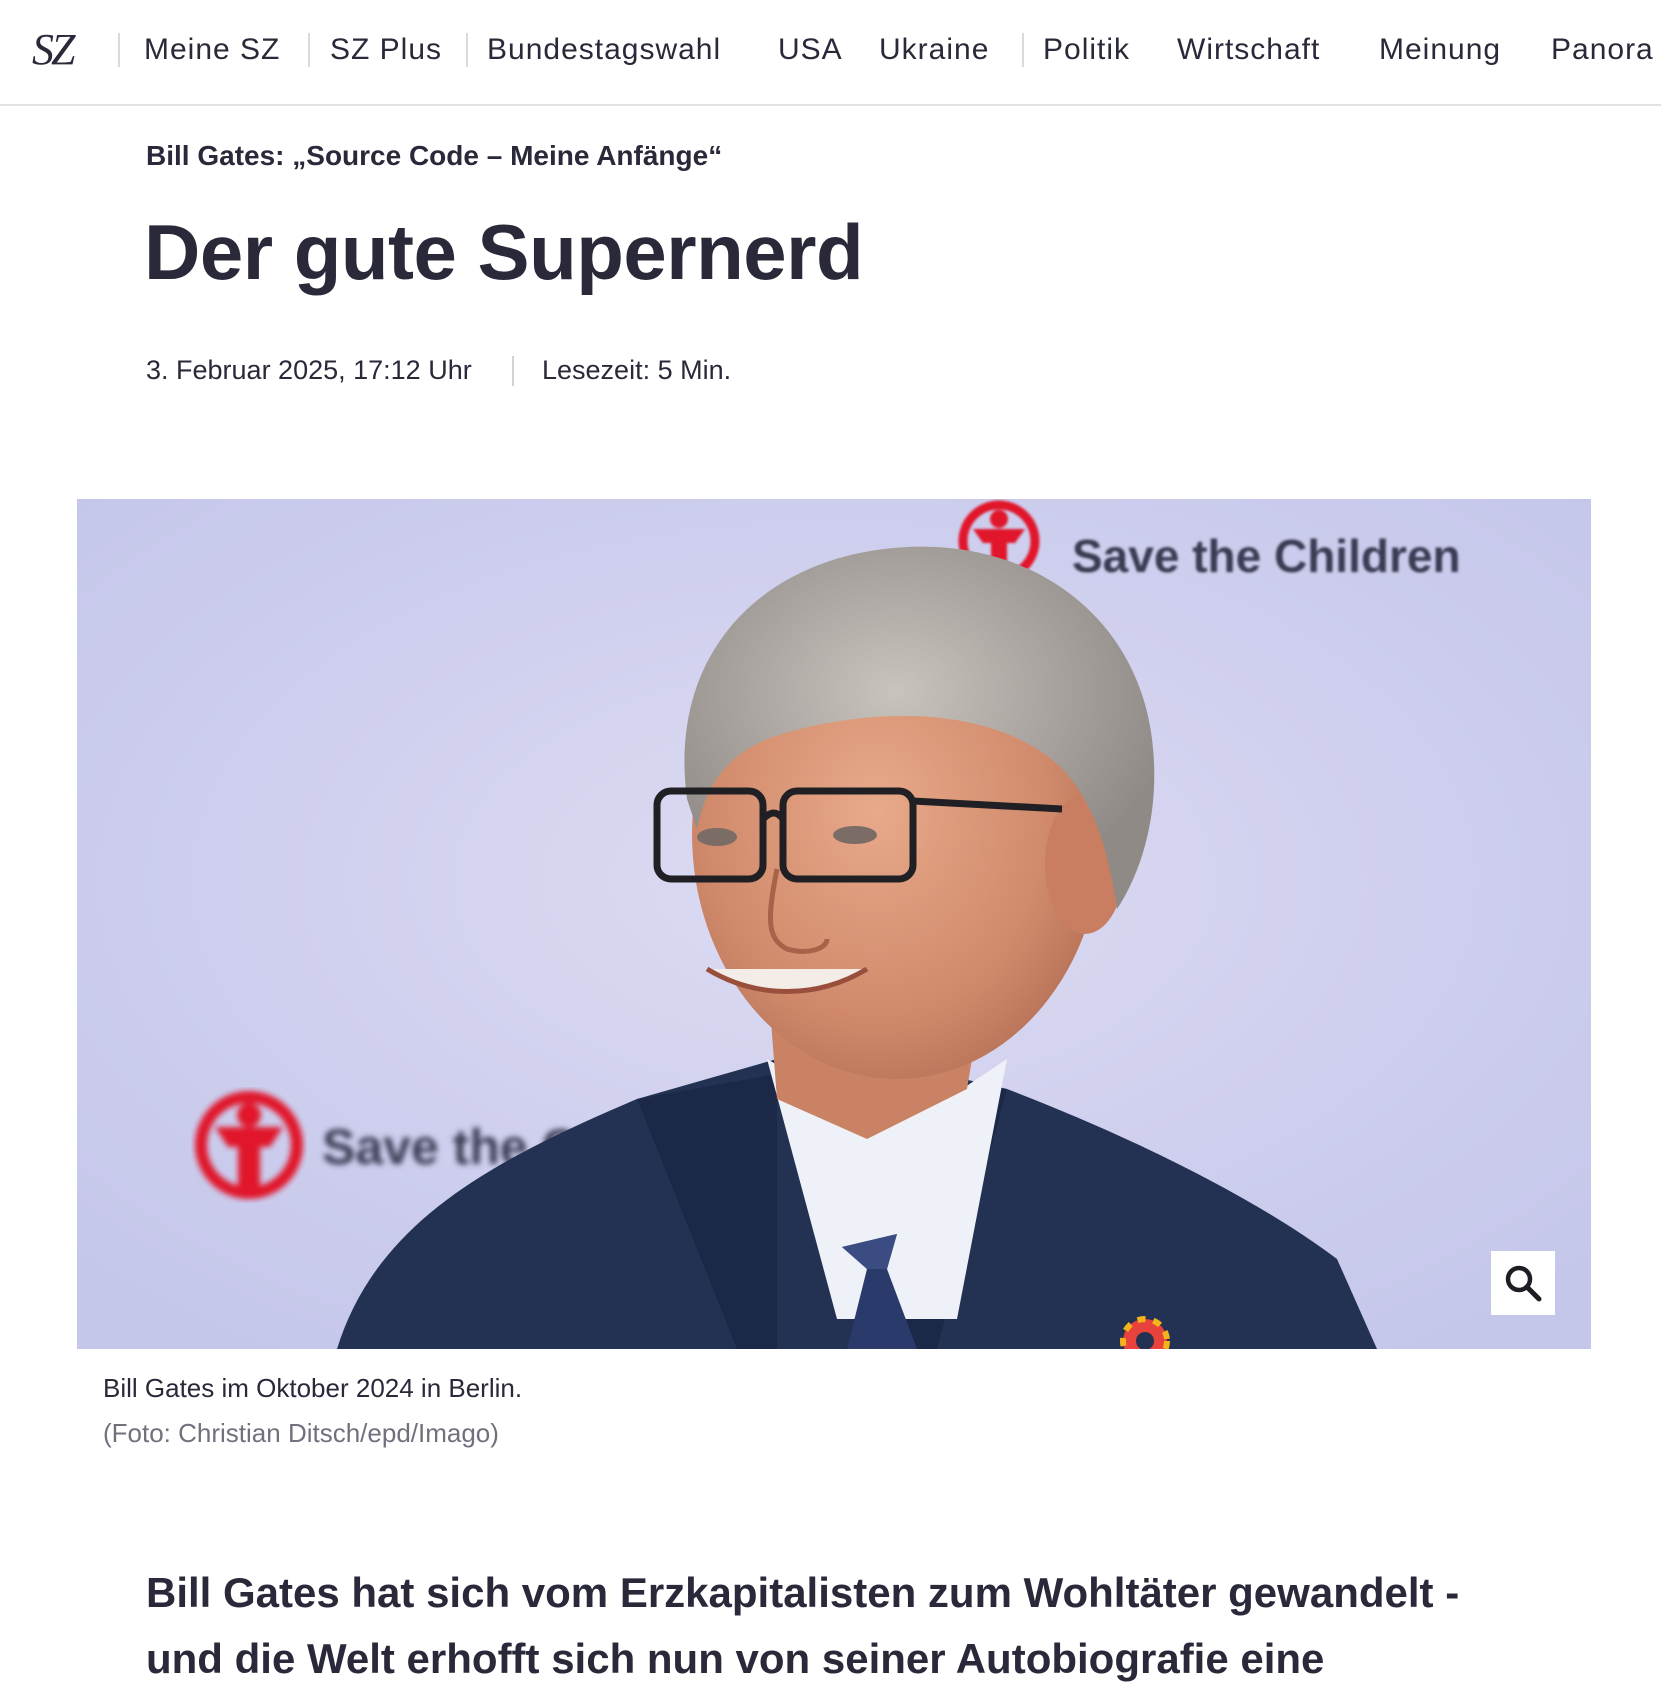 Image resolution: width=1661 pixels, height=1692 pixels. What do you see at coordinates (1145, 1332) in the screenshot?
I see `lapel-pin` at bounding box center [1145, 1332].